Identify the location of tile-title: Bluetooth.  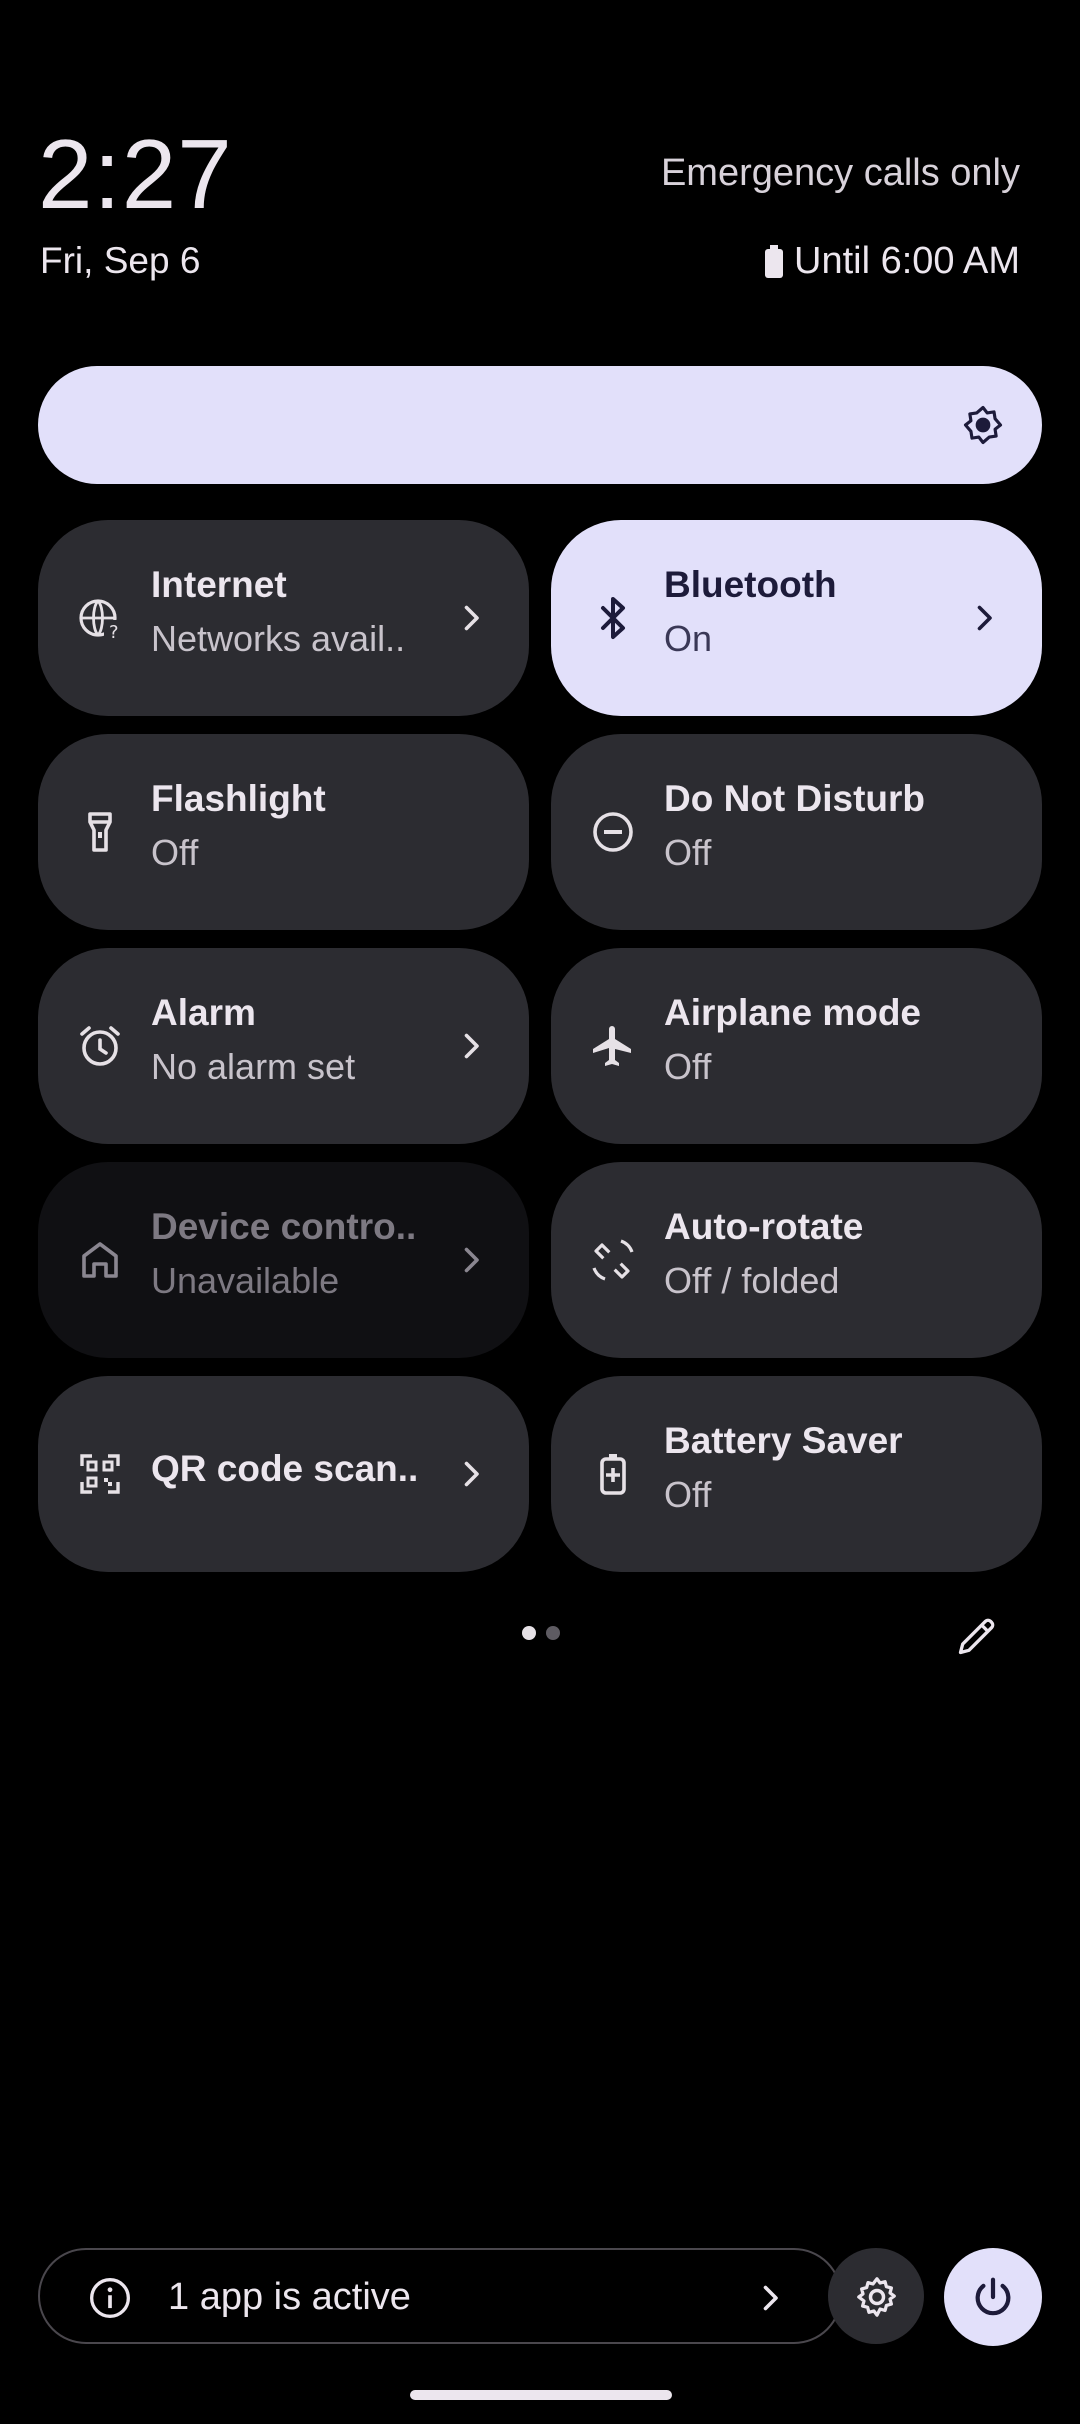
(750, 584).